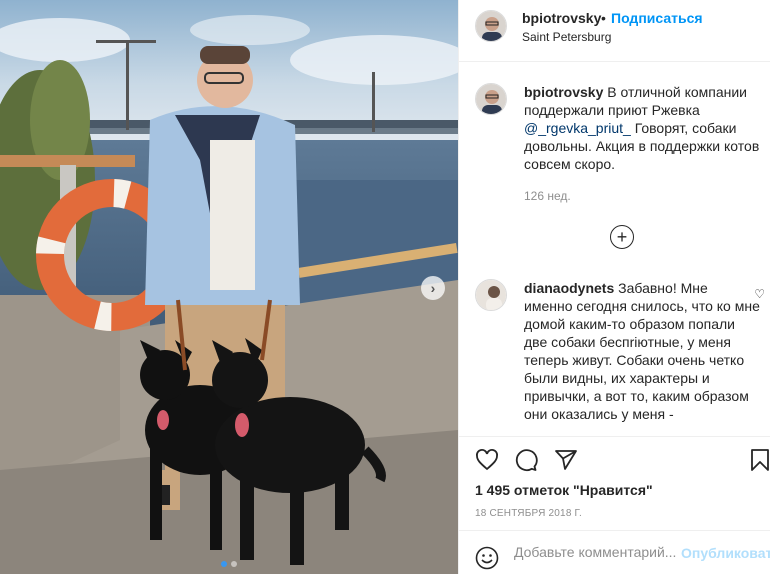 The image size is (770, 574). What do you see at coordinates (224, 564) in the screenshot?
I see `carousel-dot-active` at bounding box center [224, 564].